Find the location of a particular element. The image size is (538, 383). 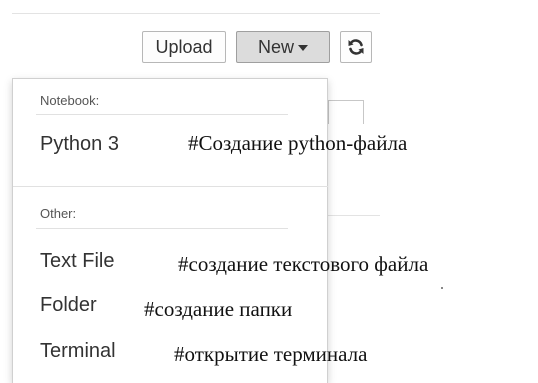

menu-item-terminal: Terminal is located at coordinates (78, 351).